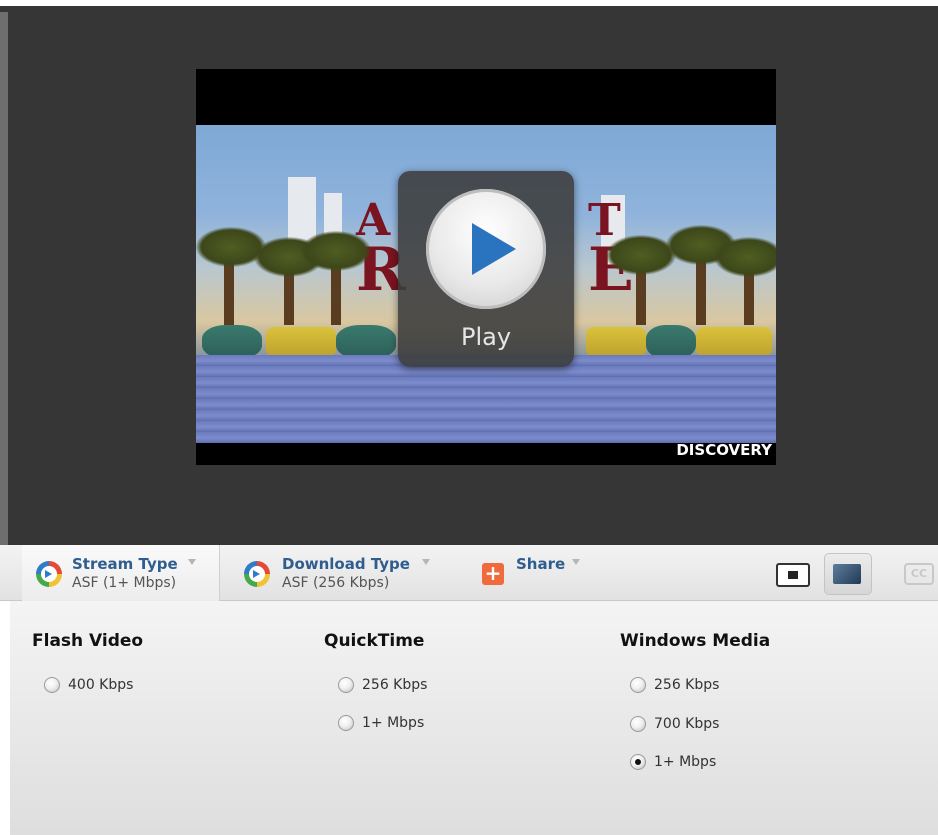  I want to click on stream-type-title: Stream Type, so click(125, 564).